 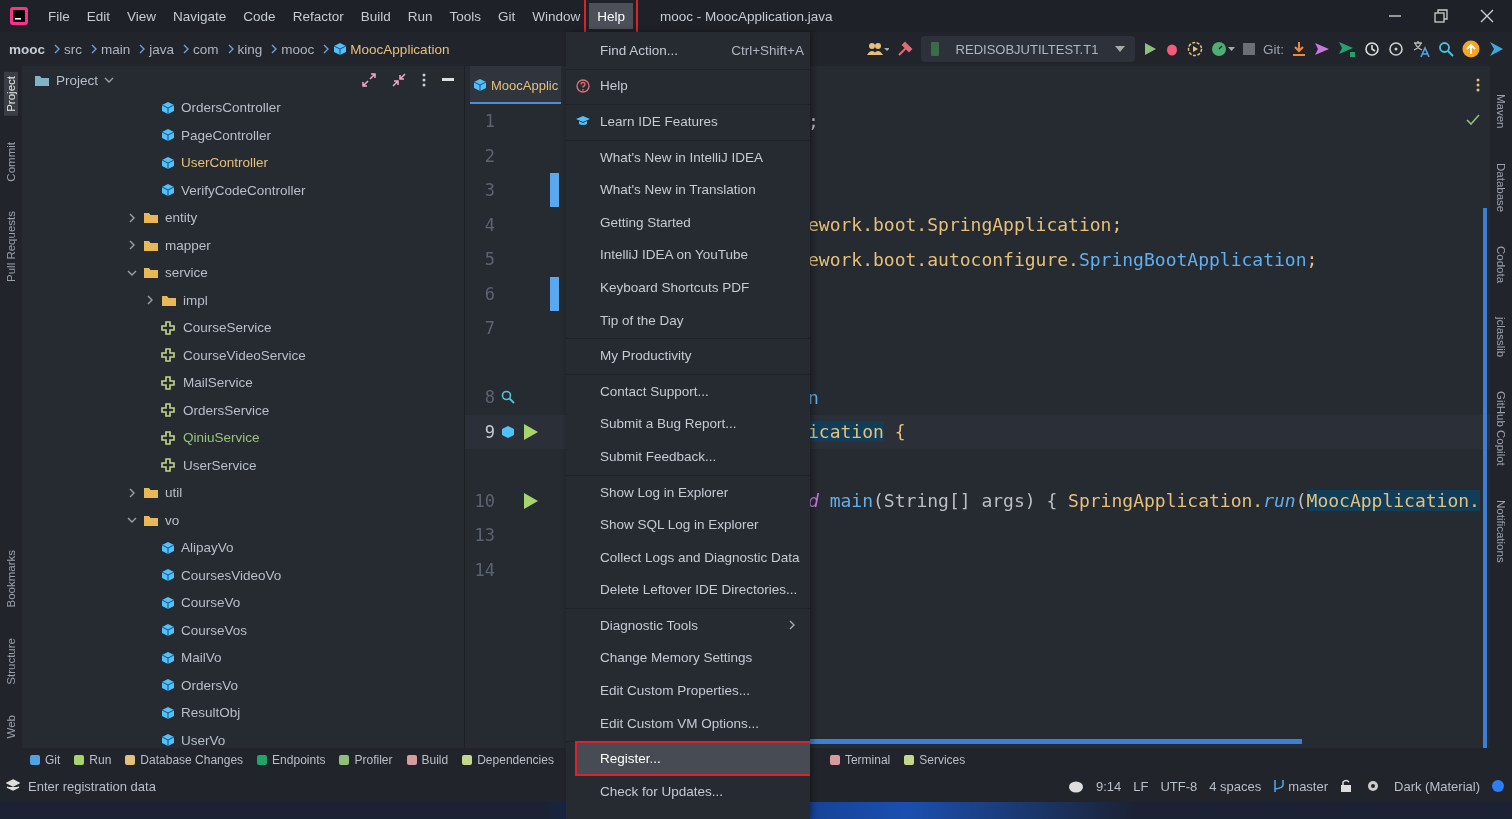 What do you see at coordinates (1421, 49) in the screenshot?
I see `translate-icon` at bounding box center [1421, 49].